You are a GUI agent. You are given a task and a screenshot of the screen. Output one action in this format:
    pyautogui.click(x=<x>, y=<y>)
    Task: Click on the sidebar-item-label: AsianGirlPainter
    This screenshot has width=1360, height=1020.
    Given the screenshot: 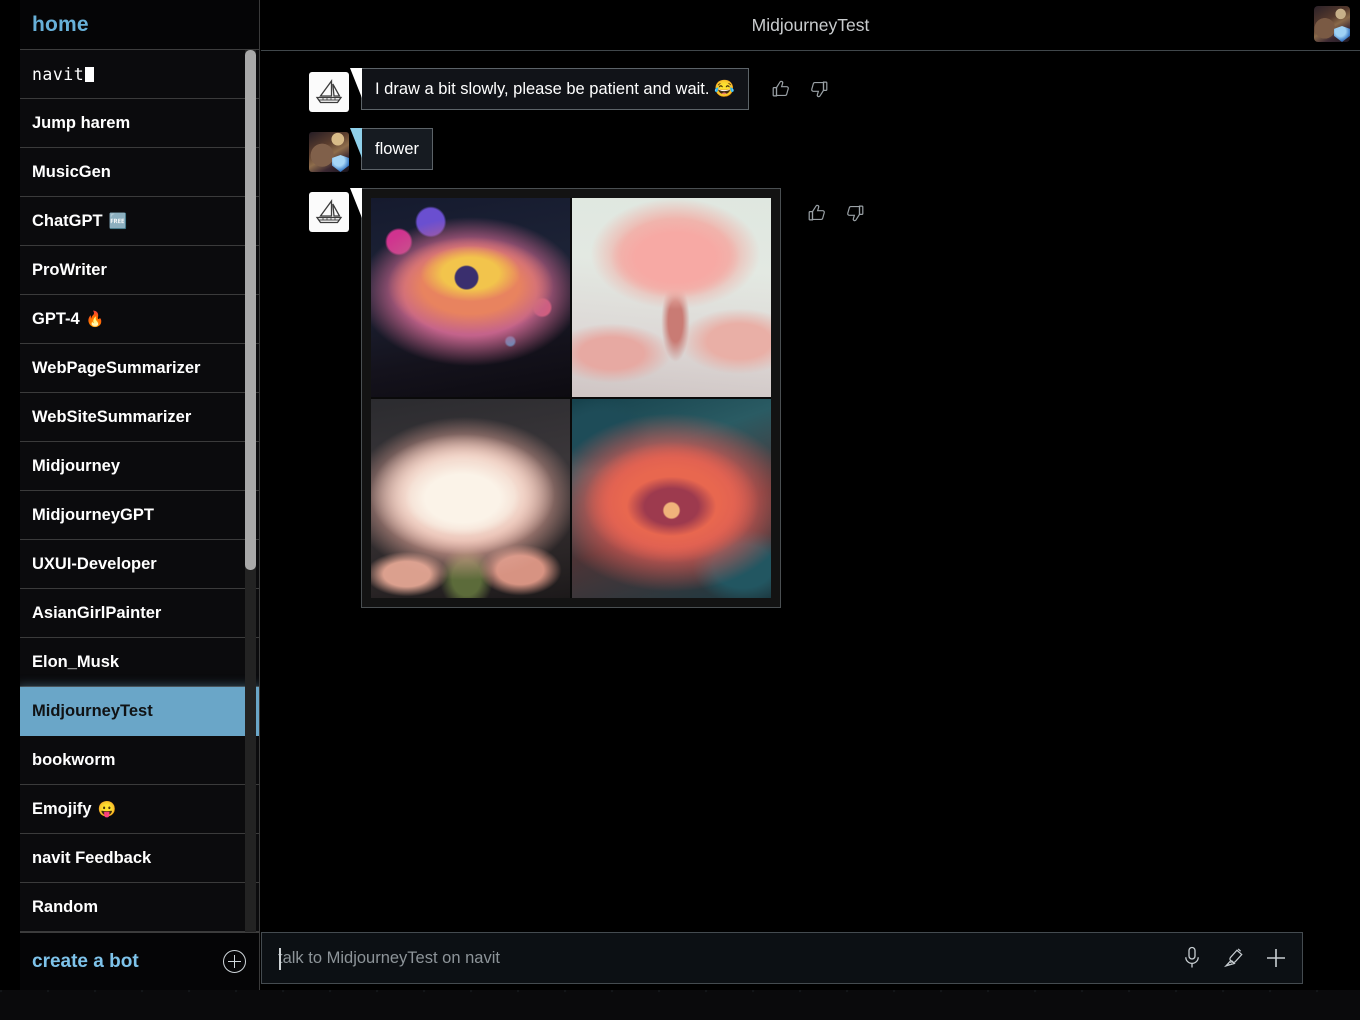 What is the action you would take?
    pyautogui.click(x=97, y=612)
    